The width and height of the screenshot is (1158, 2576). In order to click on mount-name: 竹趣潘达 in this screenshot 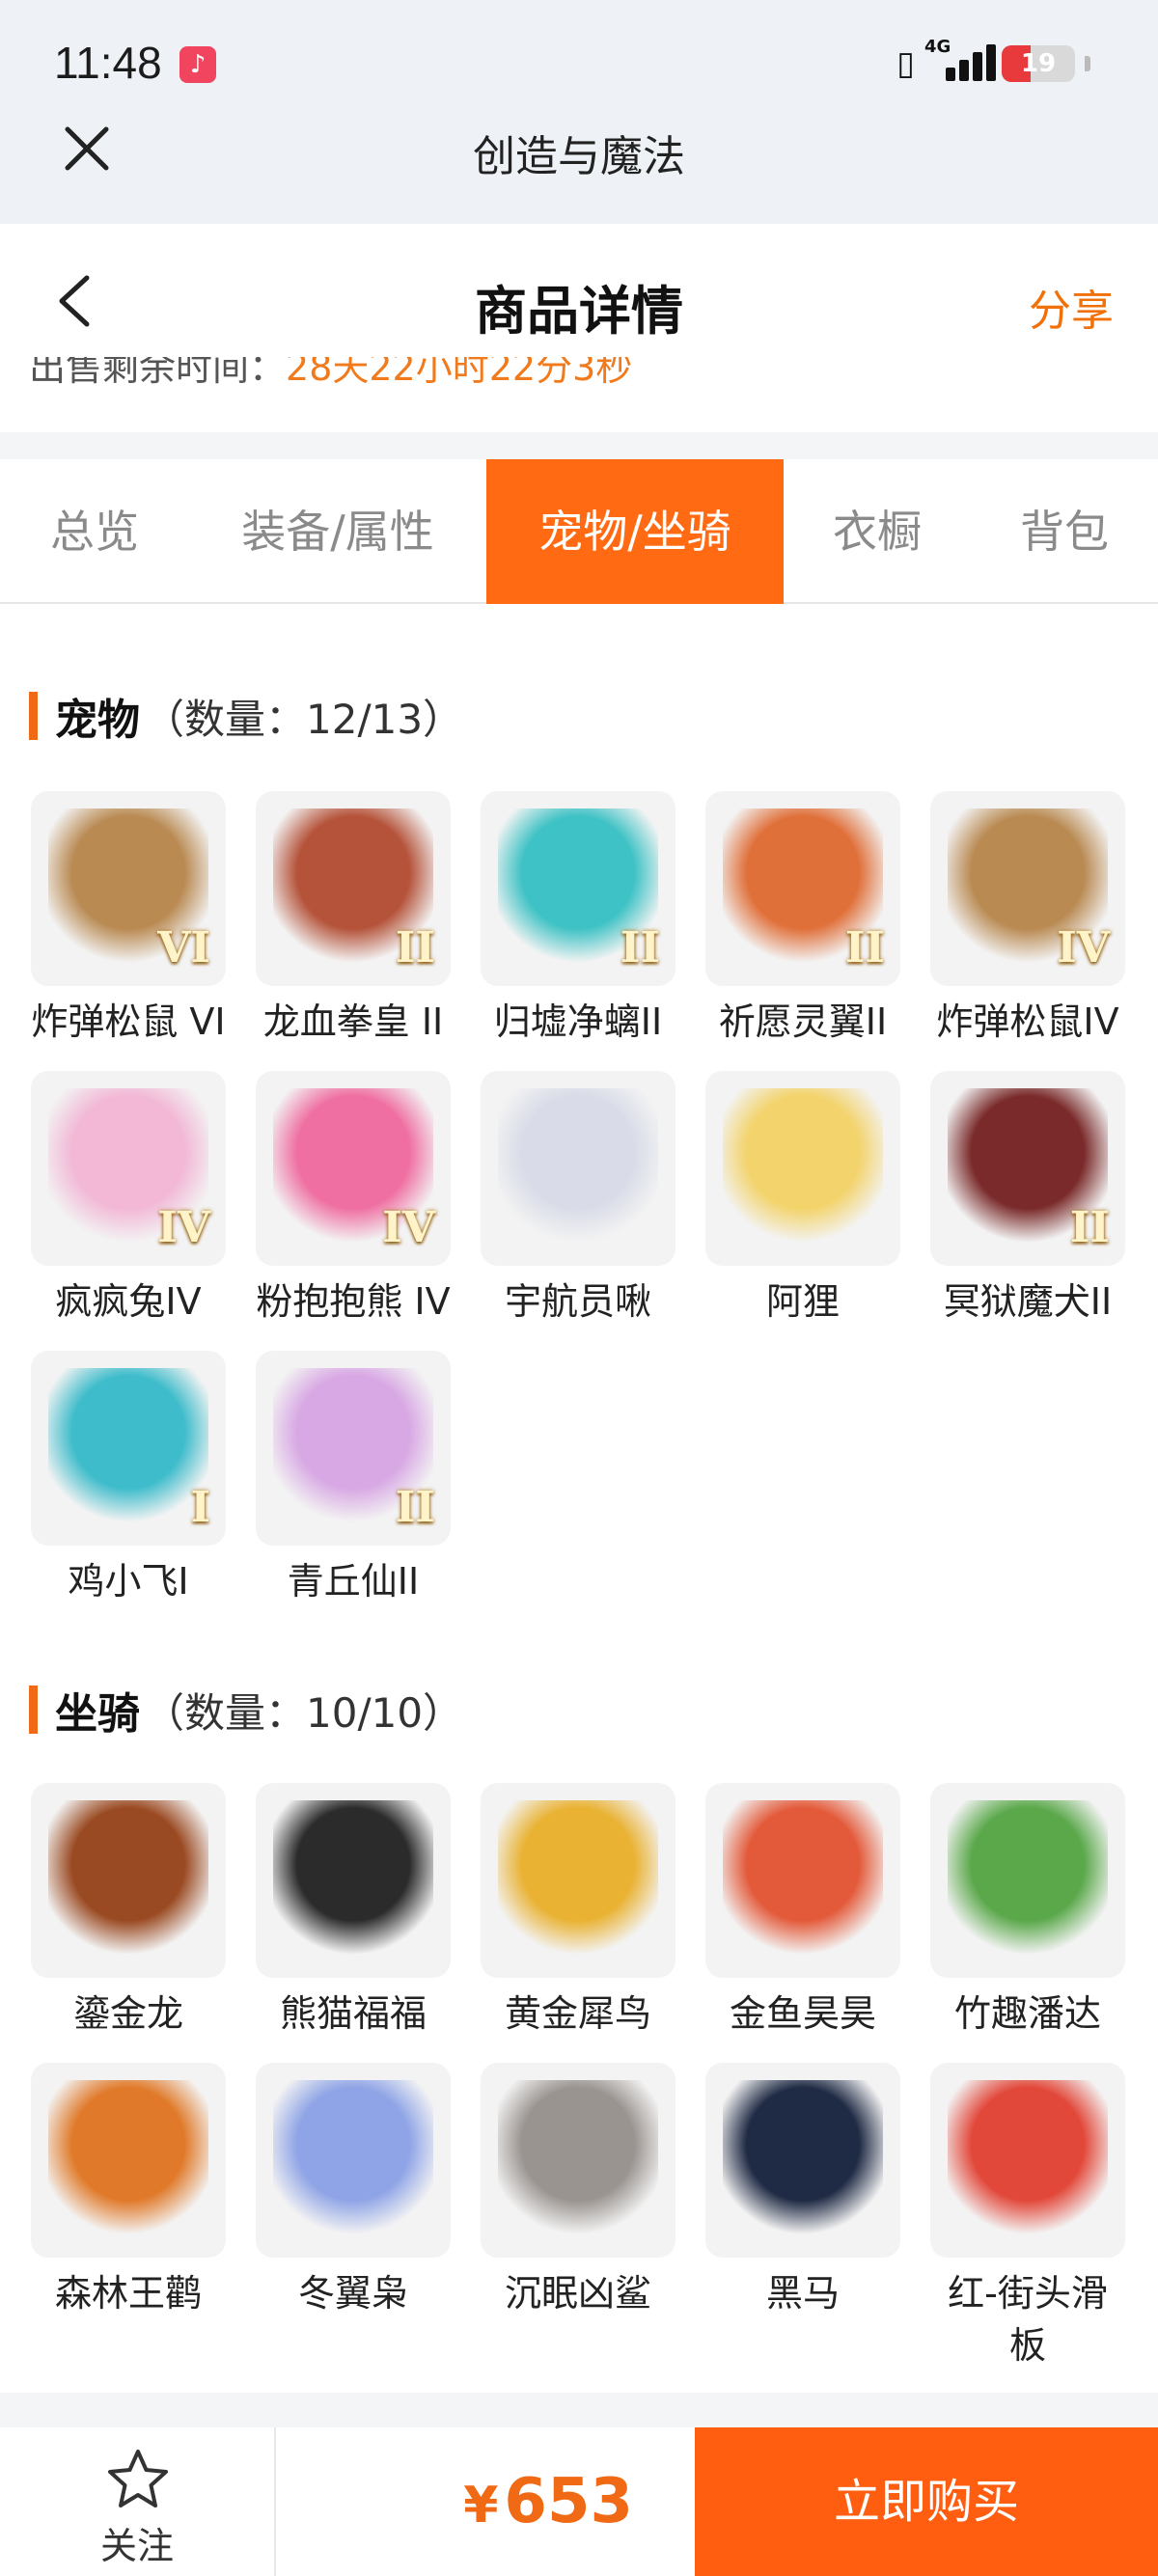, I will do `click(1027, 2014)`.